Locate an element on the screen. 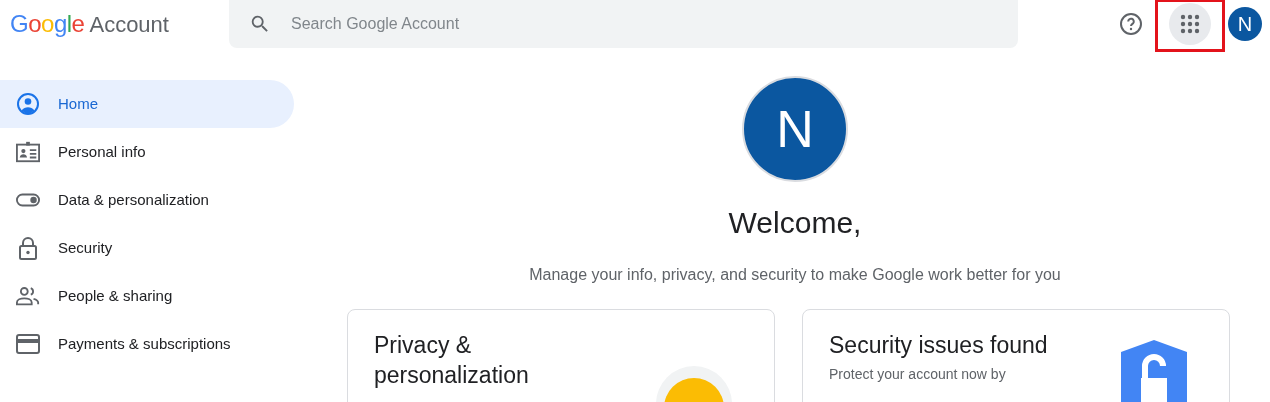 The height and width of the screenshot is (402, 1270). search-icon is located at coordinates (260, 24).